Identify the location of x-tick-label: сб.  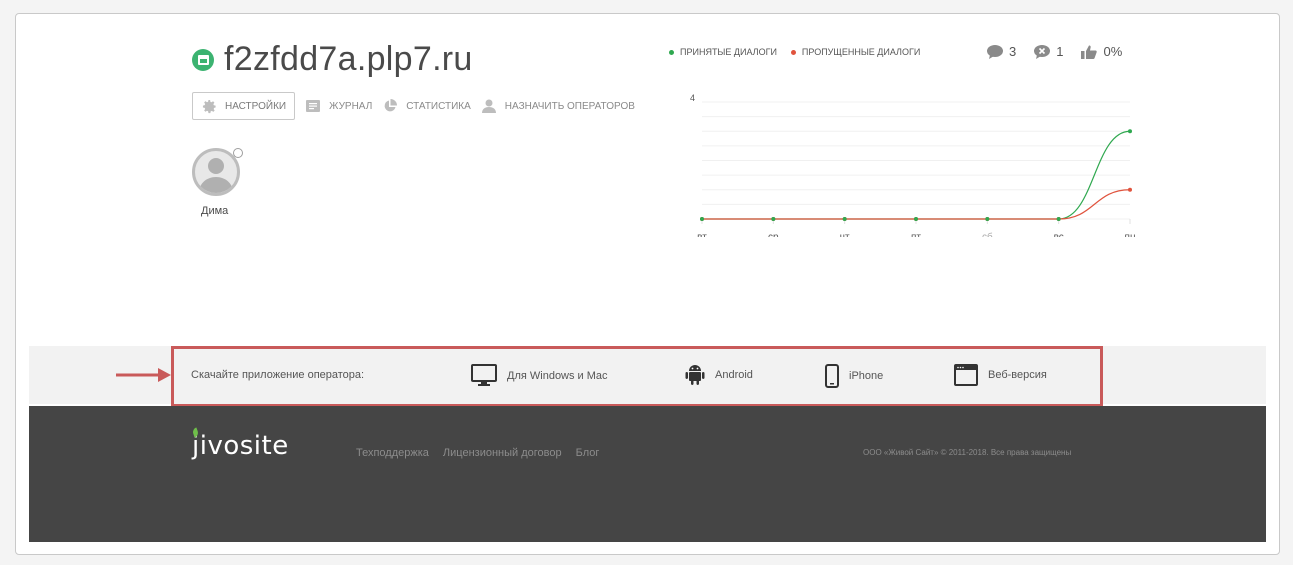
(987, 234).